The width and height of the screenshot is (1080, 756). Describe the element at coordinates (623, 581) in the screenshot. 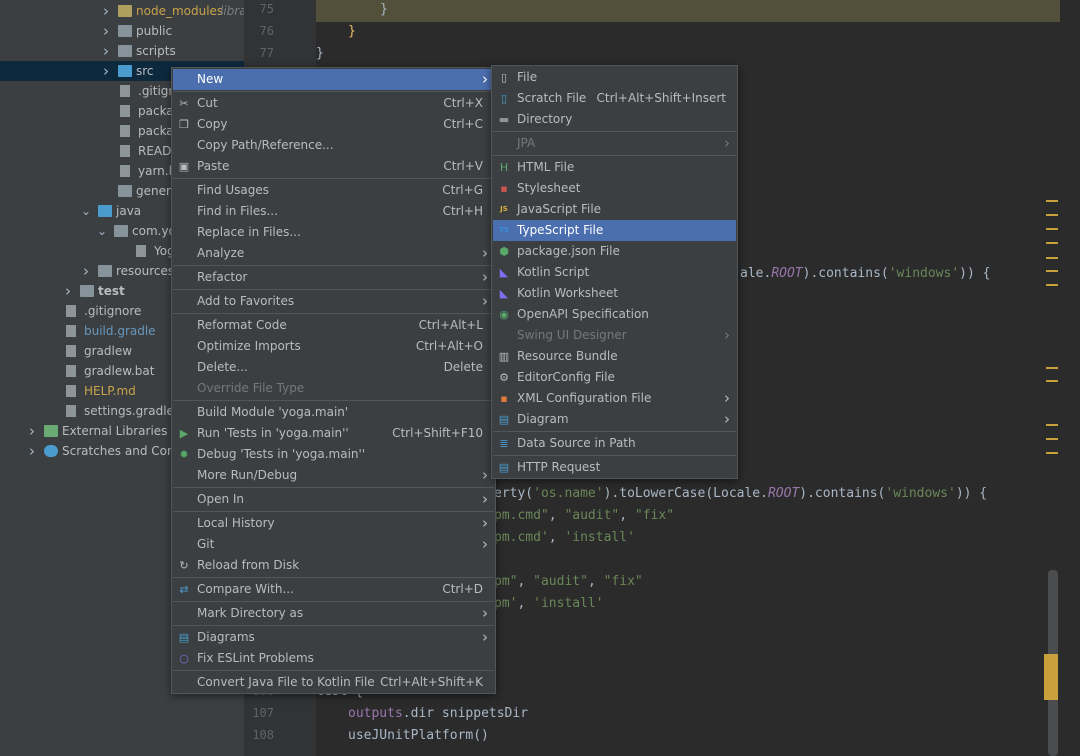

I see `code-token: "fix"` at that location.